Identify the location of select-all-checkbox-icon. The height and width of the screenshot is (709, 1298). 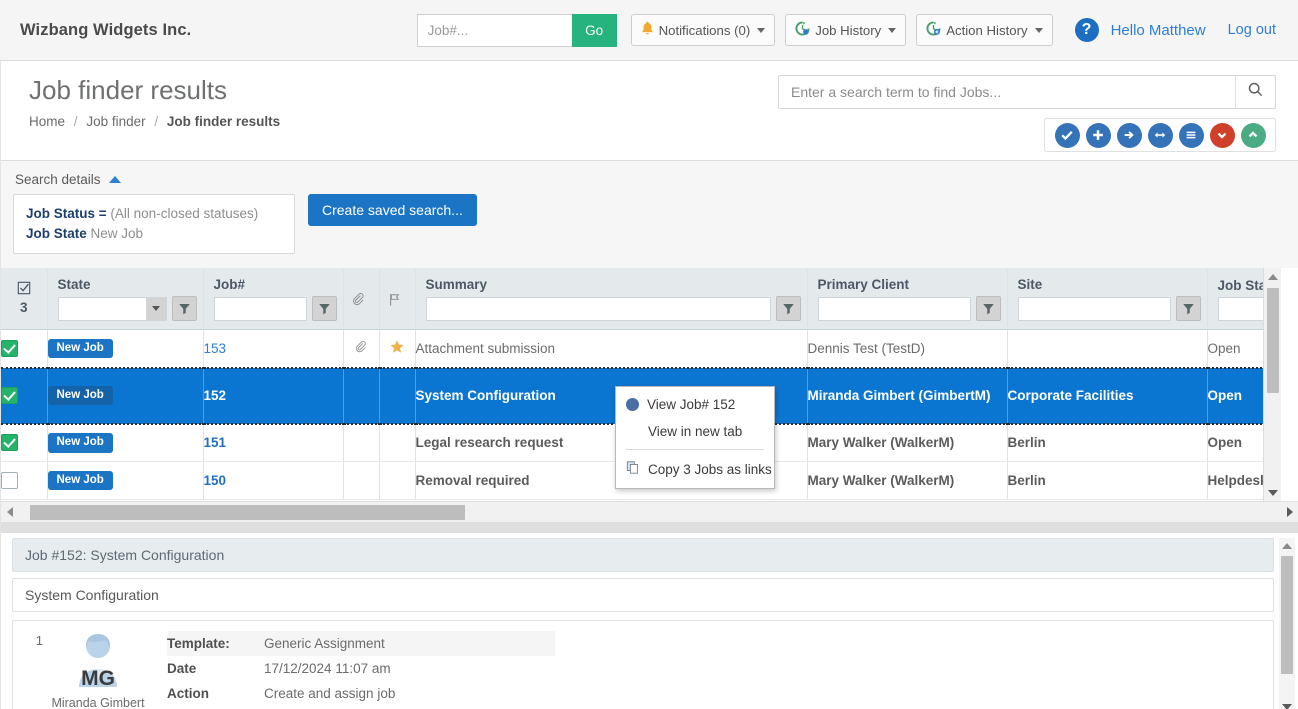
(24, 286).